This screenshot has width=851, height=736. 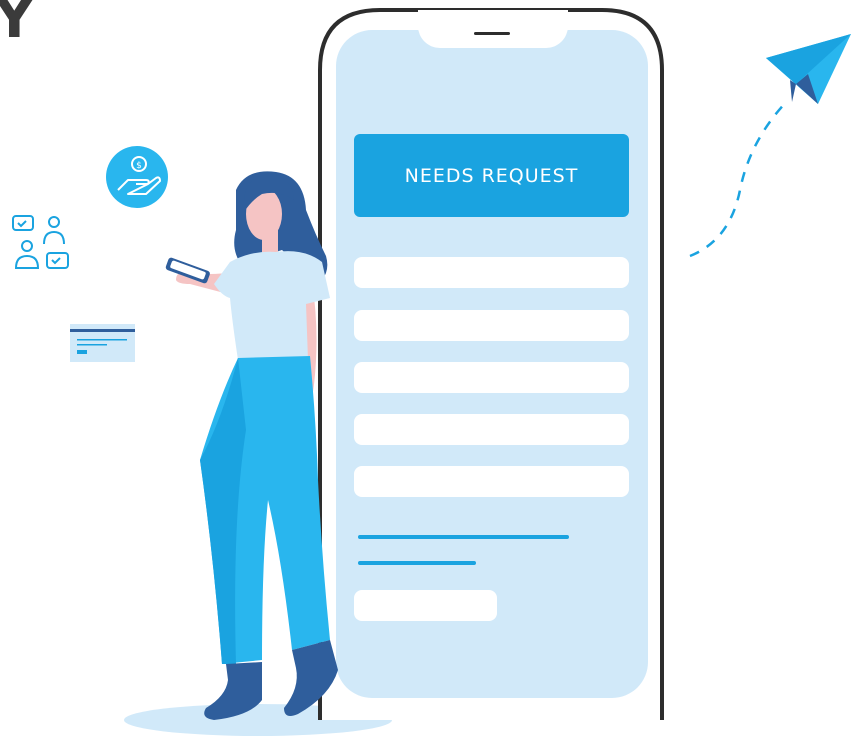 I want to click on plane-flight-path, so click(x=739, y=178).